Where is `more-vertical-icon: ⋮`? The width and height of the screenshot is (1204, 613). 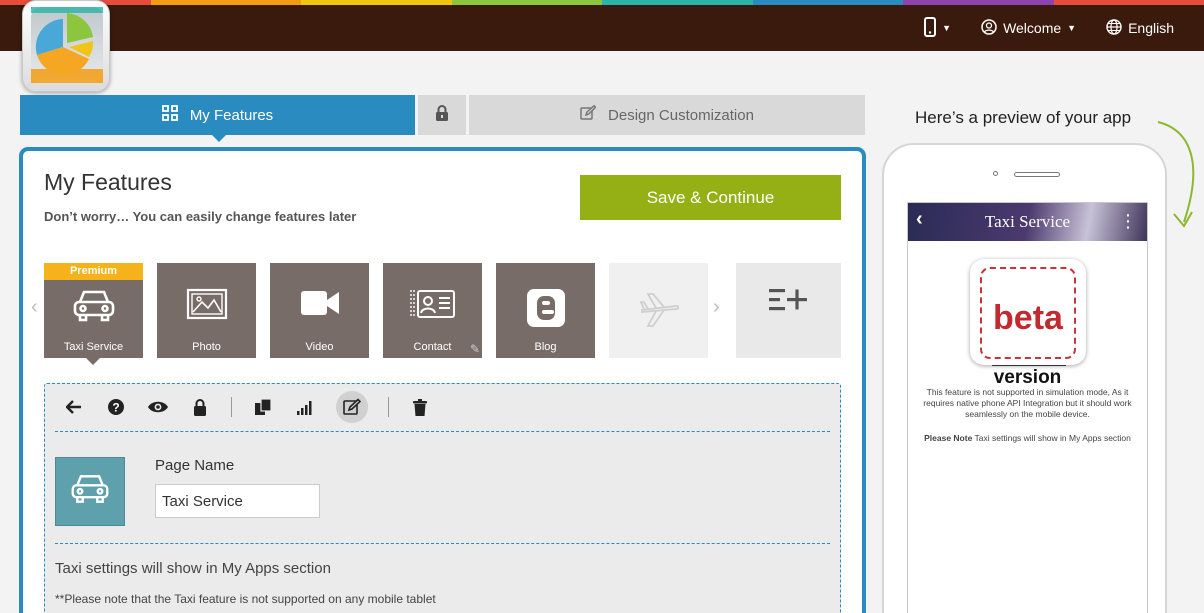
more-vertical-icon: ⋮ is located at coordinates (1128, 221).